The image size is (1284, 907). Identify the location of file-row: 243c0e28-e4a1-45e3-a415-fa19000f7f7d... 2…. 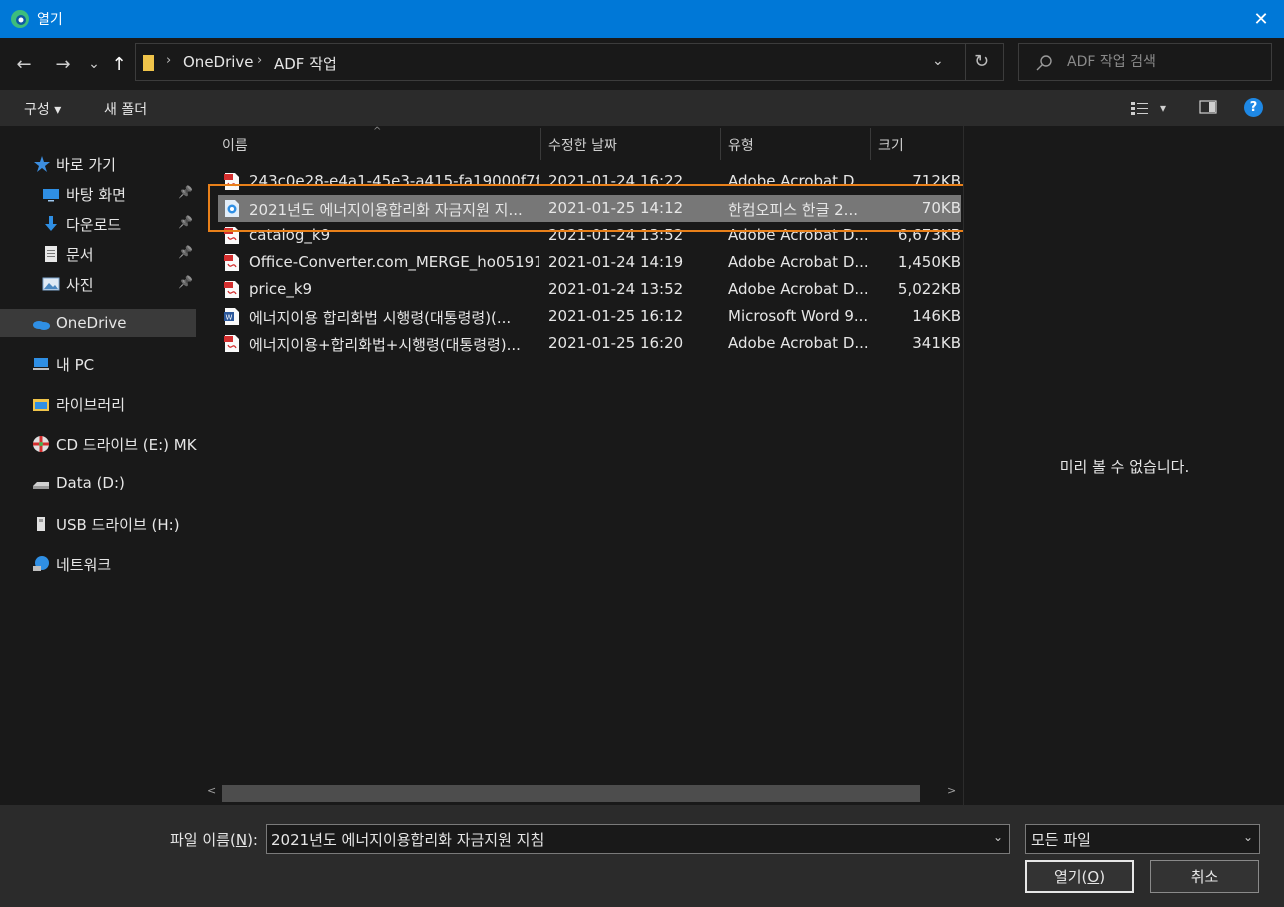
(589, 181).